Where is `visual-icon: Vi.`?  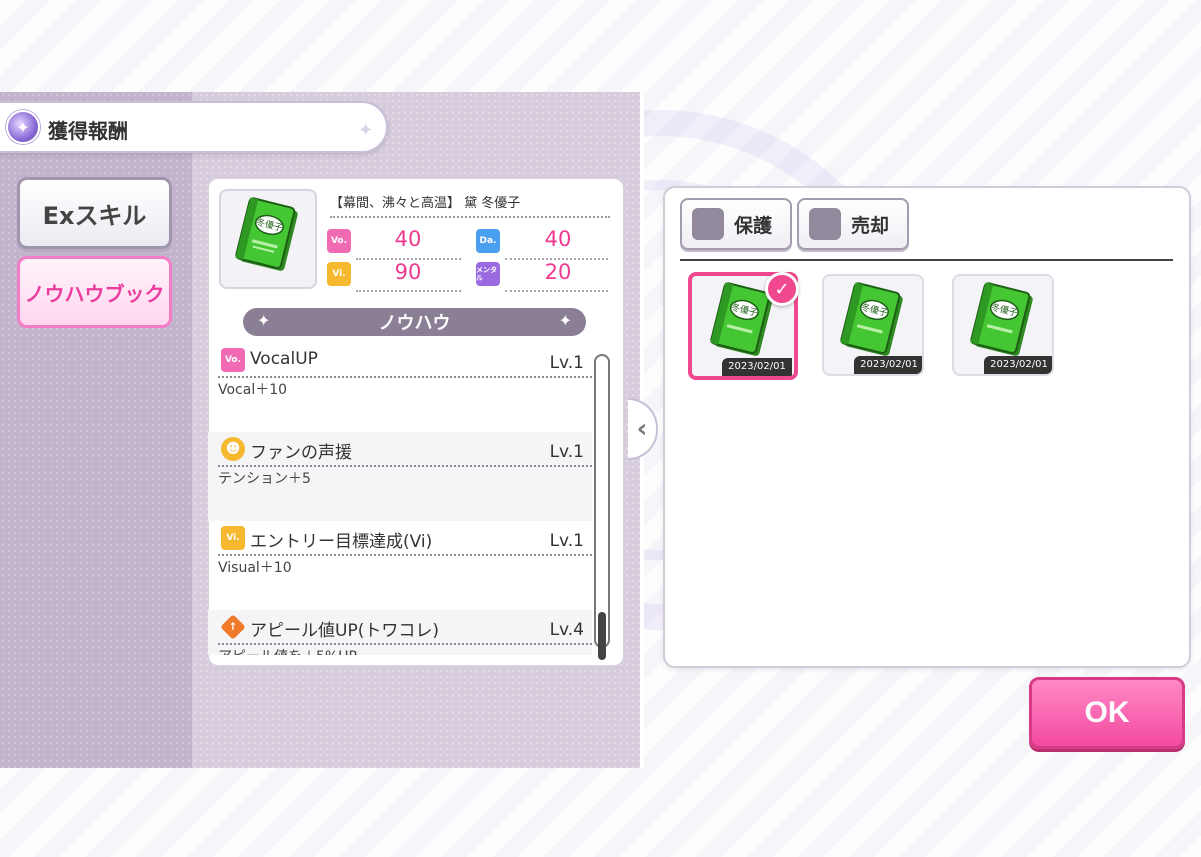
visual-icon: Vi. is located at coordinates (233, 538).